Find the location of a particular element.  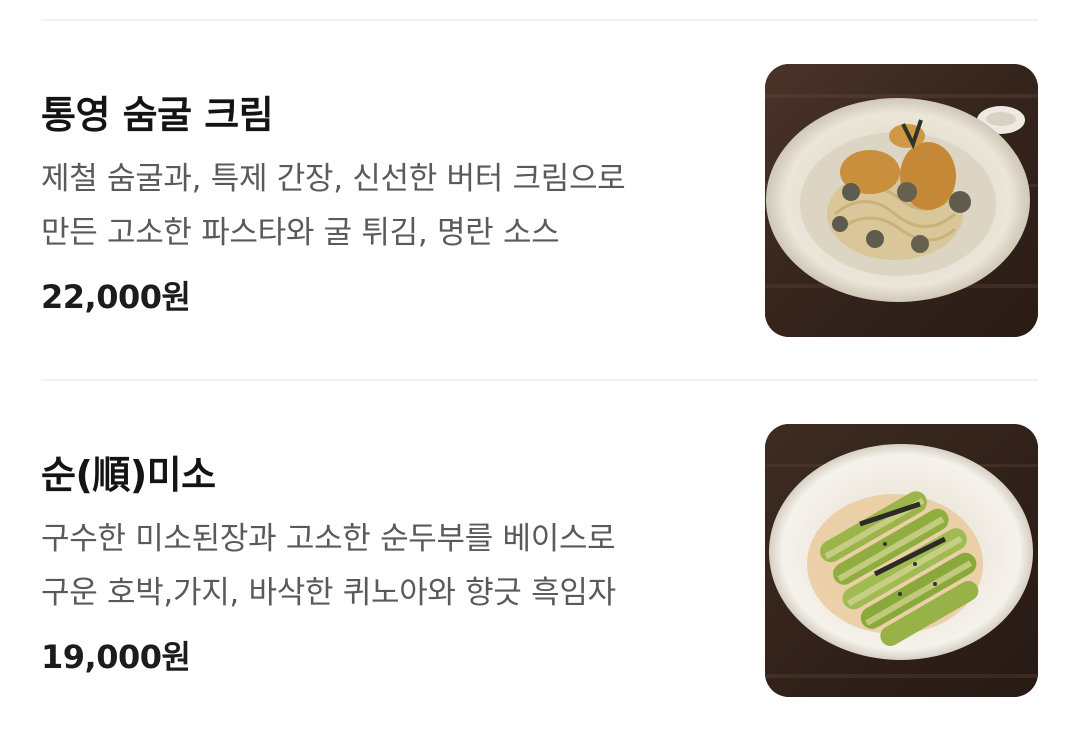

menu-item-price: 19,000원 is located at coordinates (116, 657).